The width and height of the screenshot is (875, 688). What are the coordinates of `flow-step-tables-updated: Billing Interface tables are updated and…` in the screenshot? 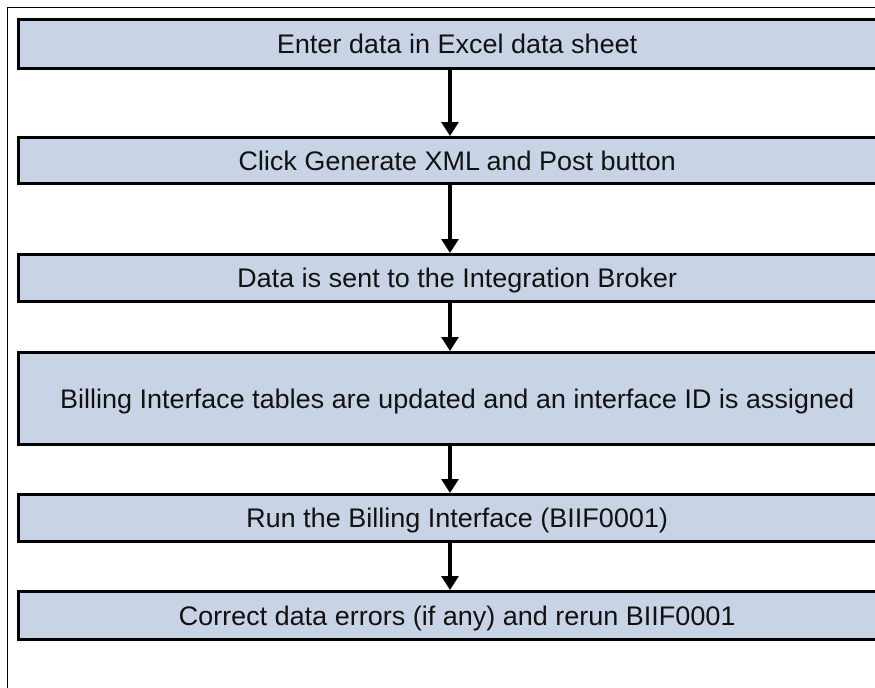 It's located at (446, 398).